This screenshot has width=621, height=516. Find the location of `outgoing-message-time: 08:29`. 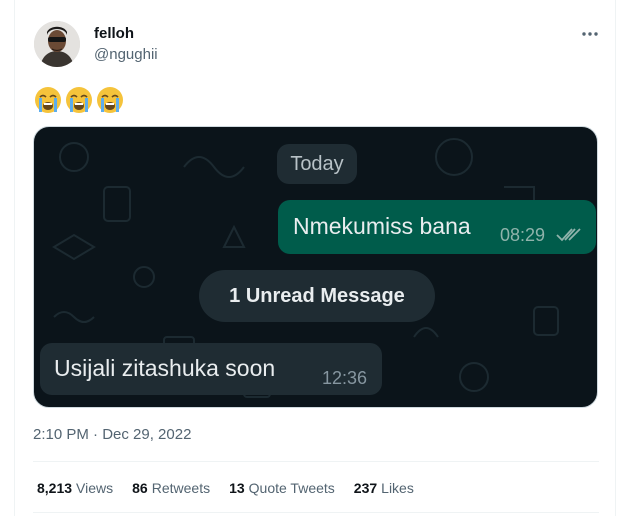

outgoing-message-time: 08:29 is located at coordinates (523, 235).